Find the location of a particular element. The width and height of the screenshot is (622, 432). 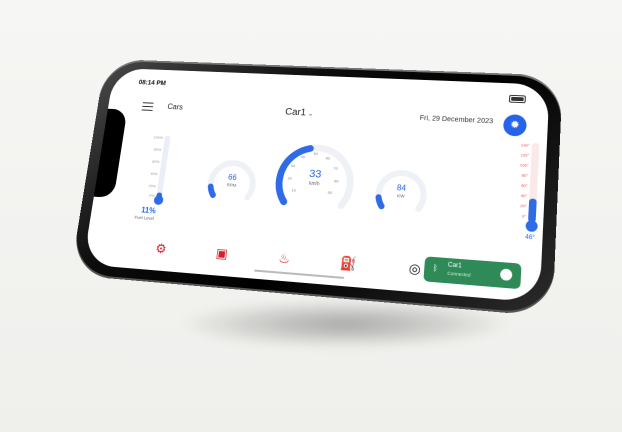

speed-tick: 10 is located at coordinates (294, 190).